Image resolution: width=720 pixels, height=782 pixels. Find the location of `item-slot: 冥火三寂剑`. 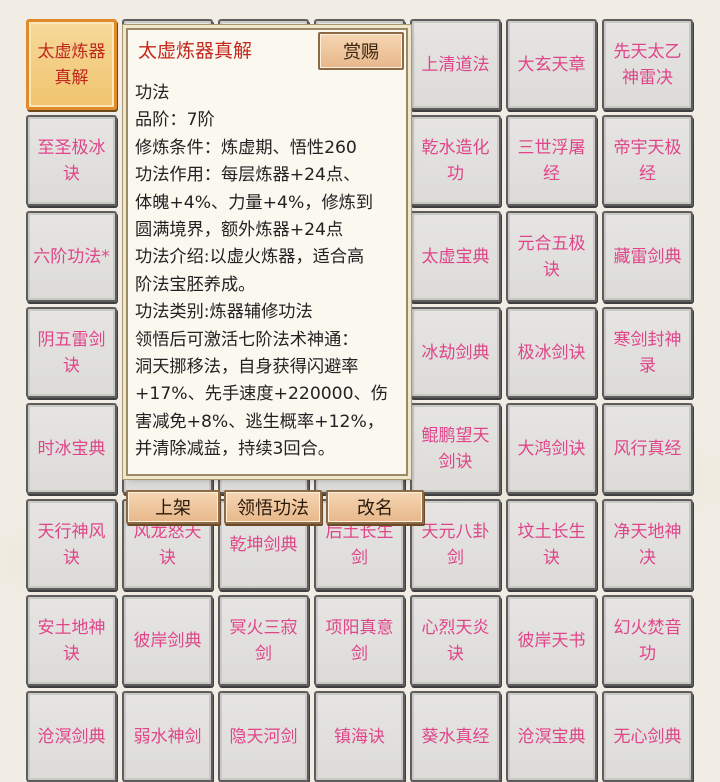

item-slot: 冥火三寂剑 is located at coordinates (263, 640).